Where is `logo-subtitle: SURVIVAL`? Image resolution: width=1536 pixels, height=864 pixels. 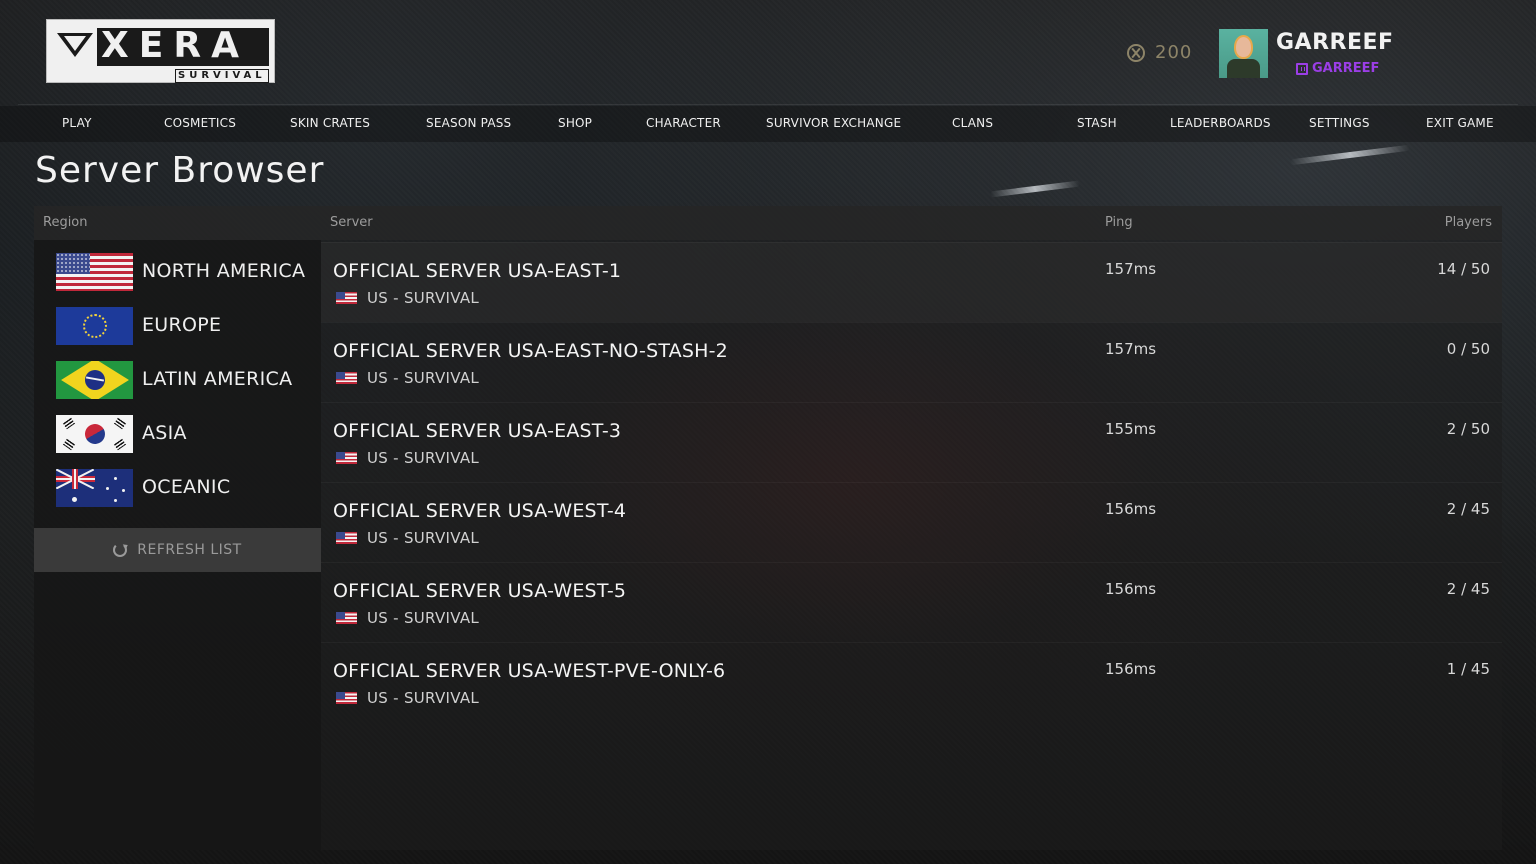
logo-subtitle: SURVIVAL is located at coordinates (222, 76).